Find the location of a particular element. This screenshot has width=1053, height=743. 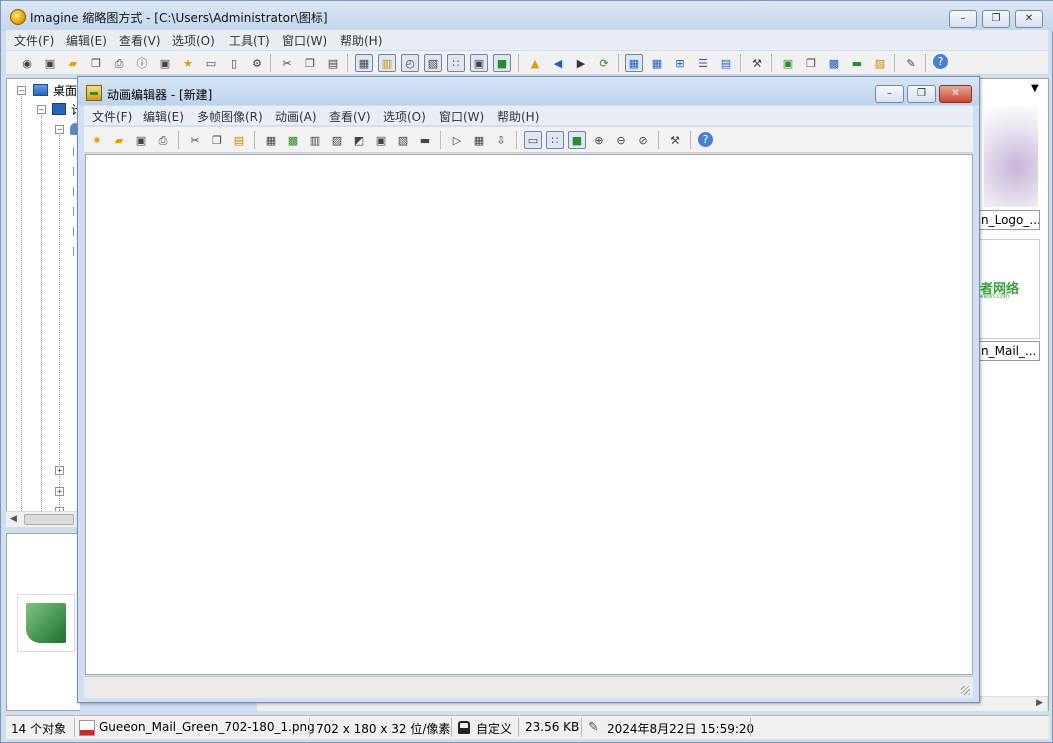

forward-icon: ▶ is located at coordinates (581, 63).